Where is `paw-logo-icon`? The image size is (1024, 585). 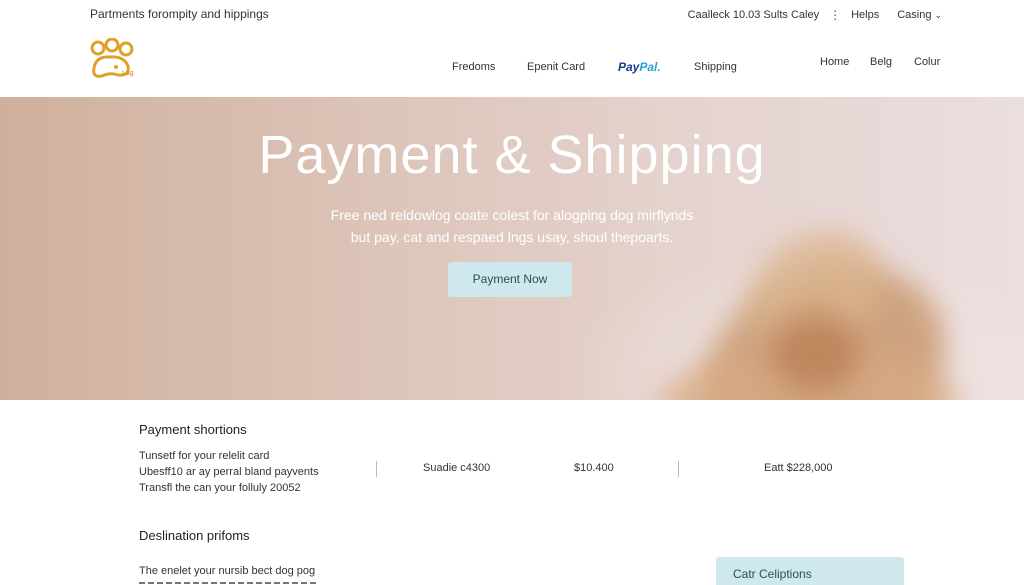
paw-logo-icon is located at coordinates (115, 59).